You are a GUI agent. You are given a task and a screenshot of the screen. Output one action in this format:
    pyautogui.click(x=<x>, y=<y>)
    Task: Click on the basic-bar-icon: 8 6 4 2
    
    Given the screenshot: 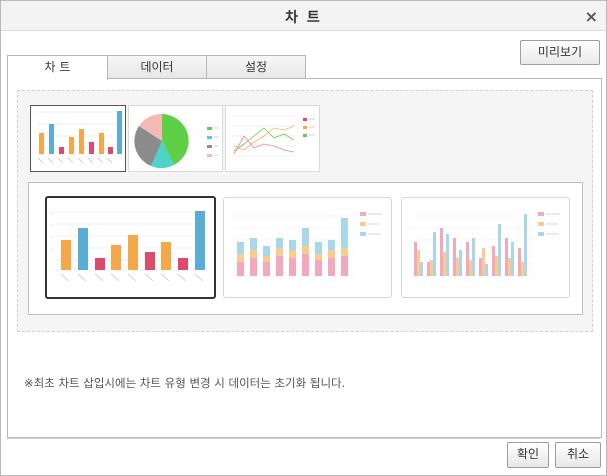 What is the action you would take?
    pyautogui.click(x=130, y=246)
    